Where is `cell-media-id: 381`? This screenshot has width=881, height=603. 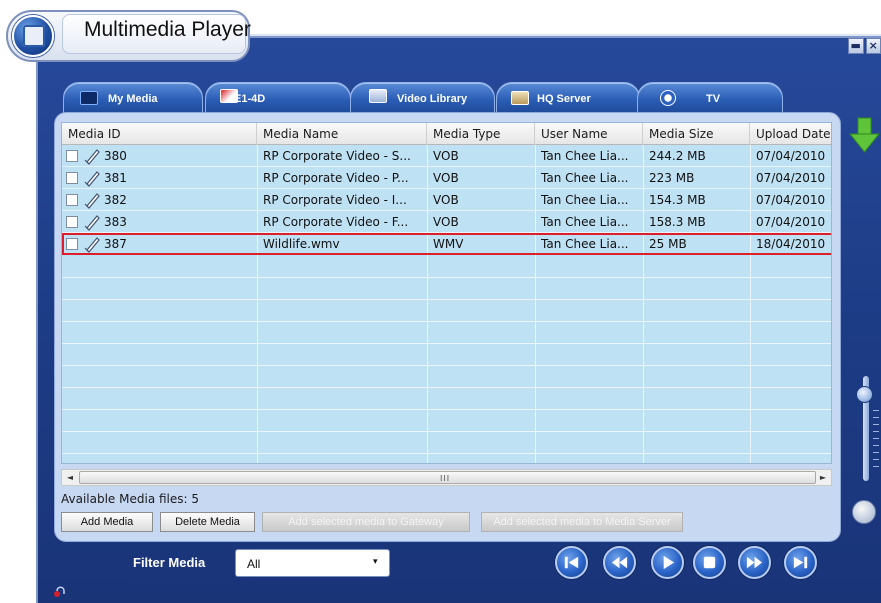
cell-media-id: 381 is located at coordinates (115, 178).